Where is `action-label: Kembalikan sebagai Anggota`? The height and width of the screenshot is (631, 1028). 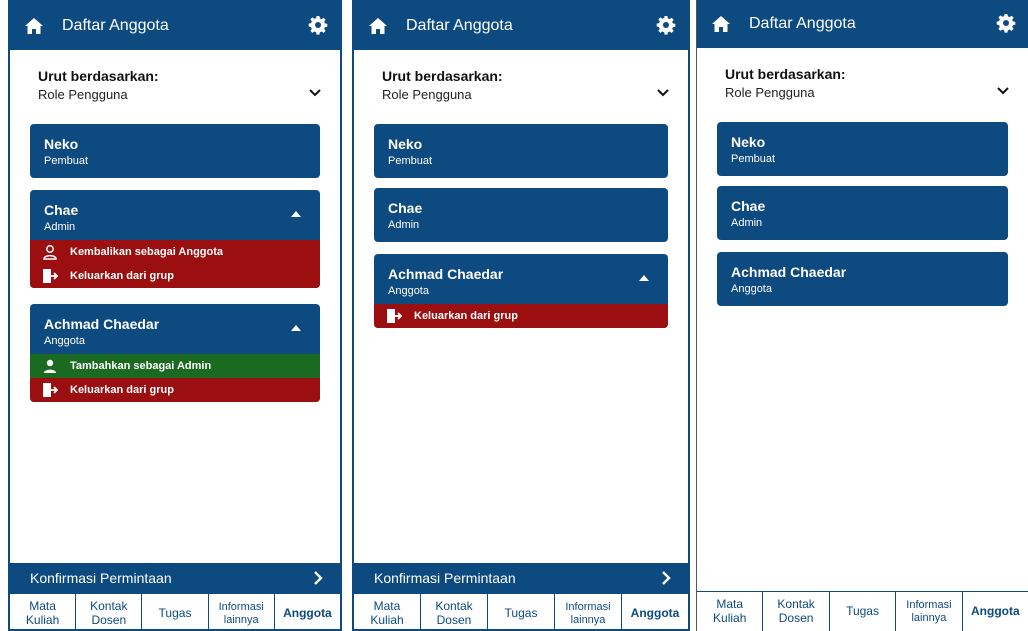
action-label: Kembalikan sebagai Anggota is located at coordinates (147, 252).